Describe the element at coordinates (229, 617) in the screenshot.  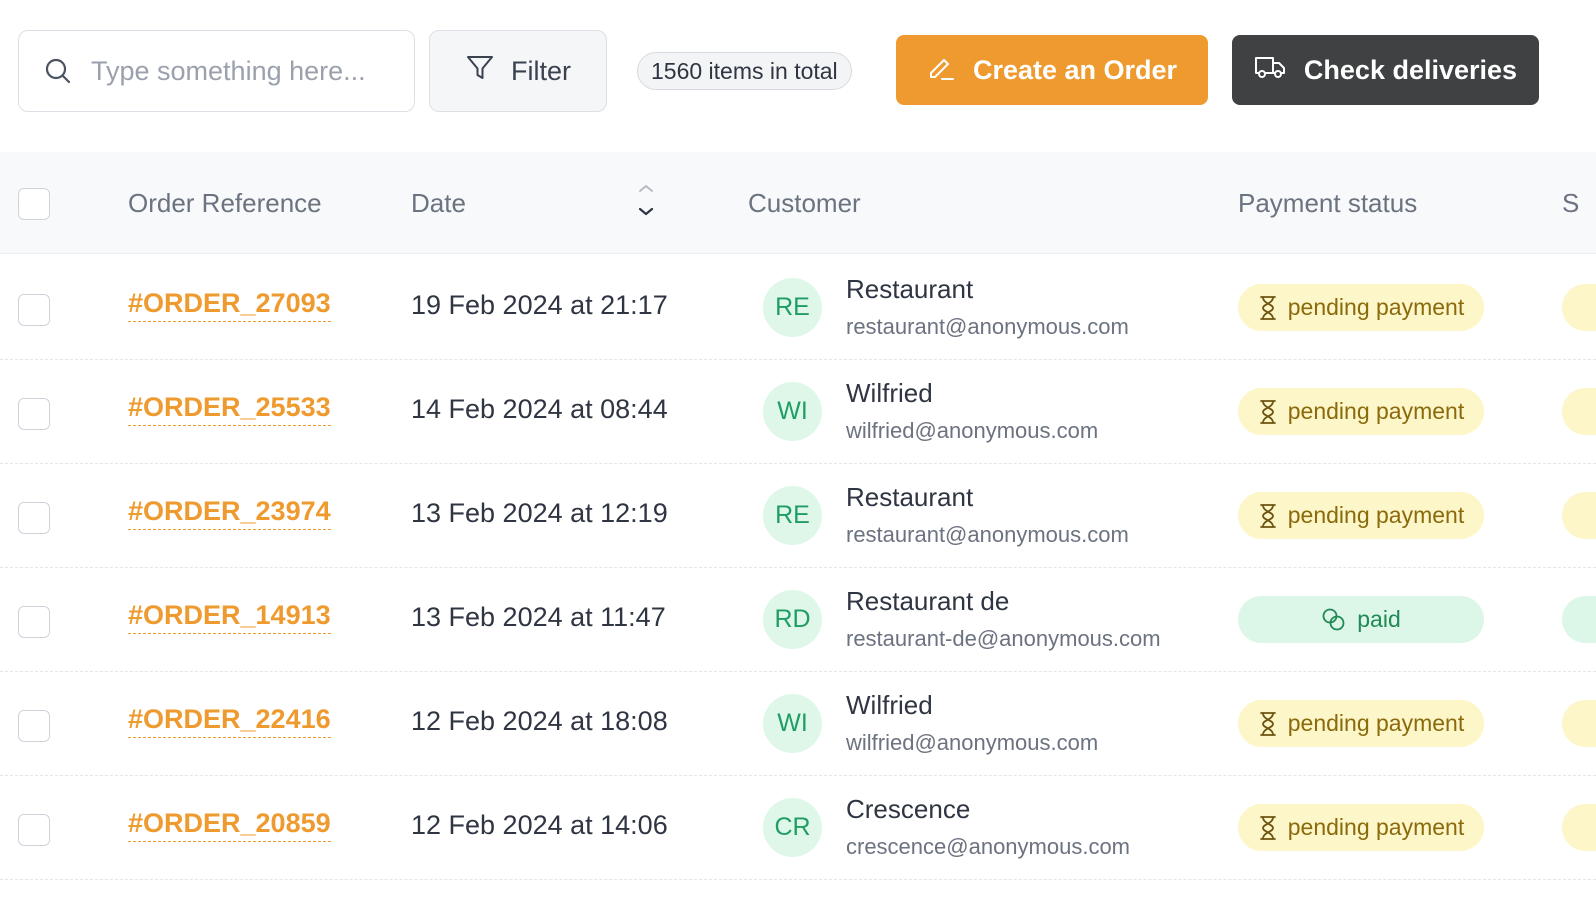
I see `order-reference-link: #ORDER_14913` at that location.